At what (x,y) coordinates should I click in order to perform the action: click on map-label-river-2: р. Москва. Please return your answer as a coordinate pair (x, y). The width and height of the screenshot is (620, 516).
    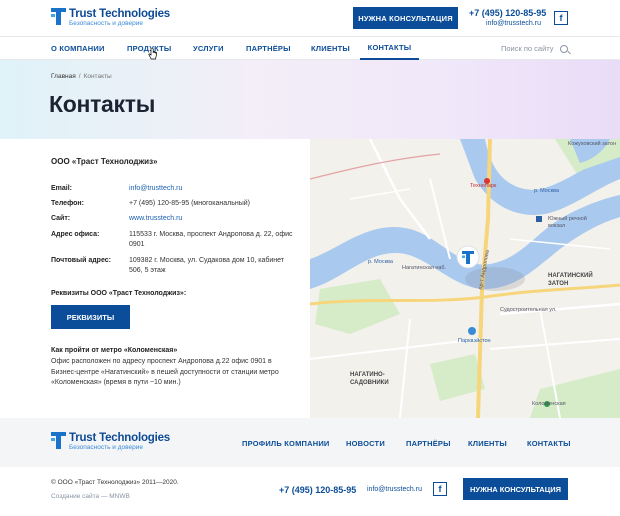
    Looking at the image, I should click on (546, 191).